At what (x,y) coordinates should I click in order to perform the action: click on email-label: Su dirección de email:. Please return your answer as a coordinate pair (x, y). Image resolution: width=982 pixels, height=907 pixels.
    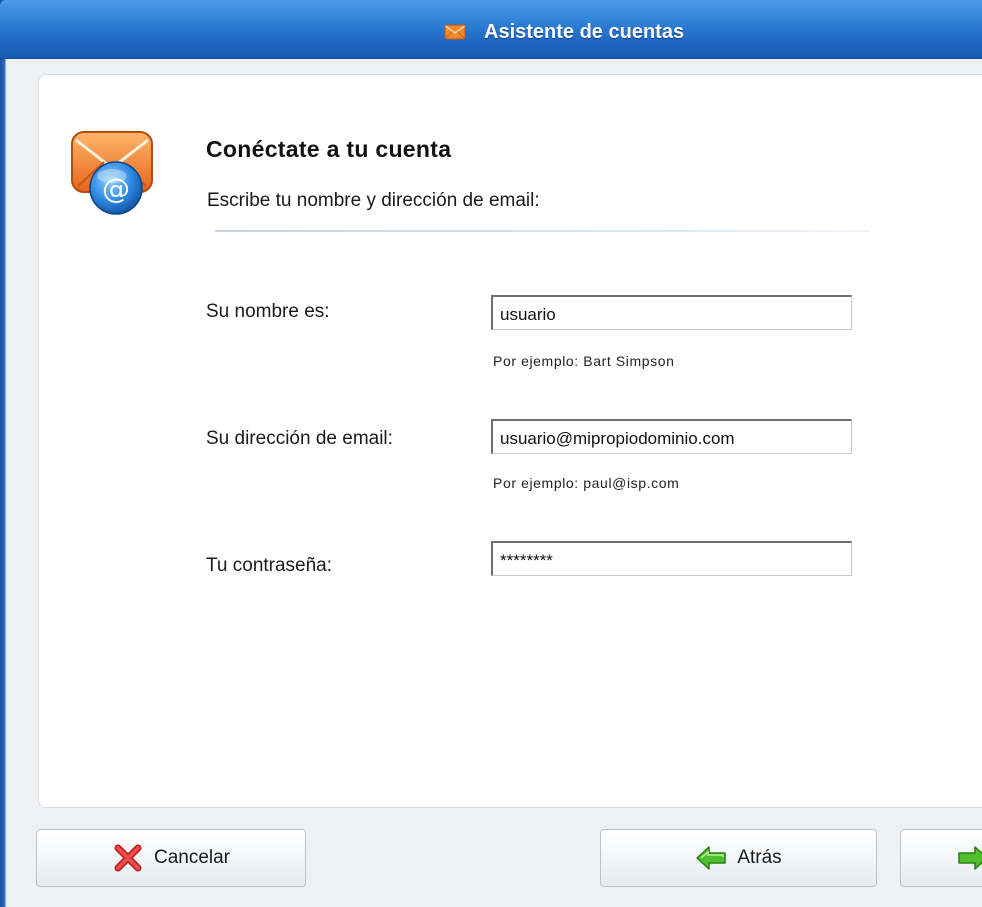
    Looking at the image, I should click on (299, 438).